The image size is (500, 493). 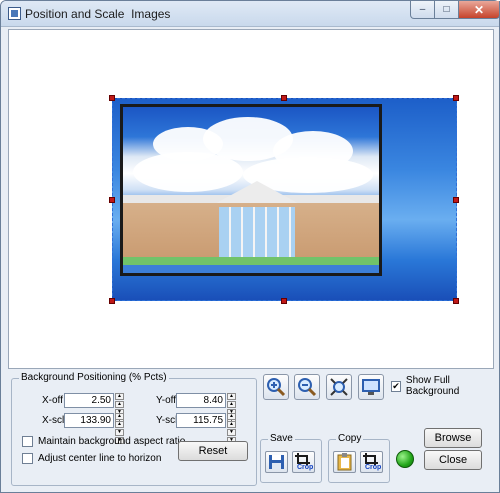 I want to click on xscl-label: X-scl, so click(x=53, y=420).